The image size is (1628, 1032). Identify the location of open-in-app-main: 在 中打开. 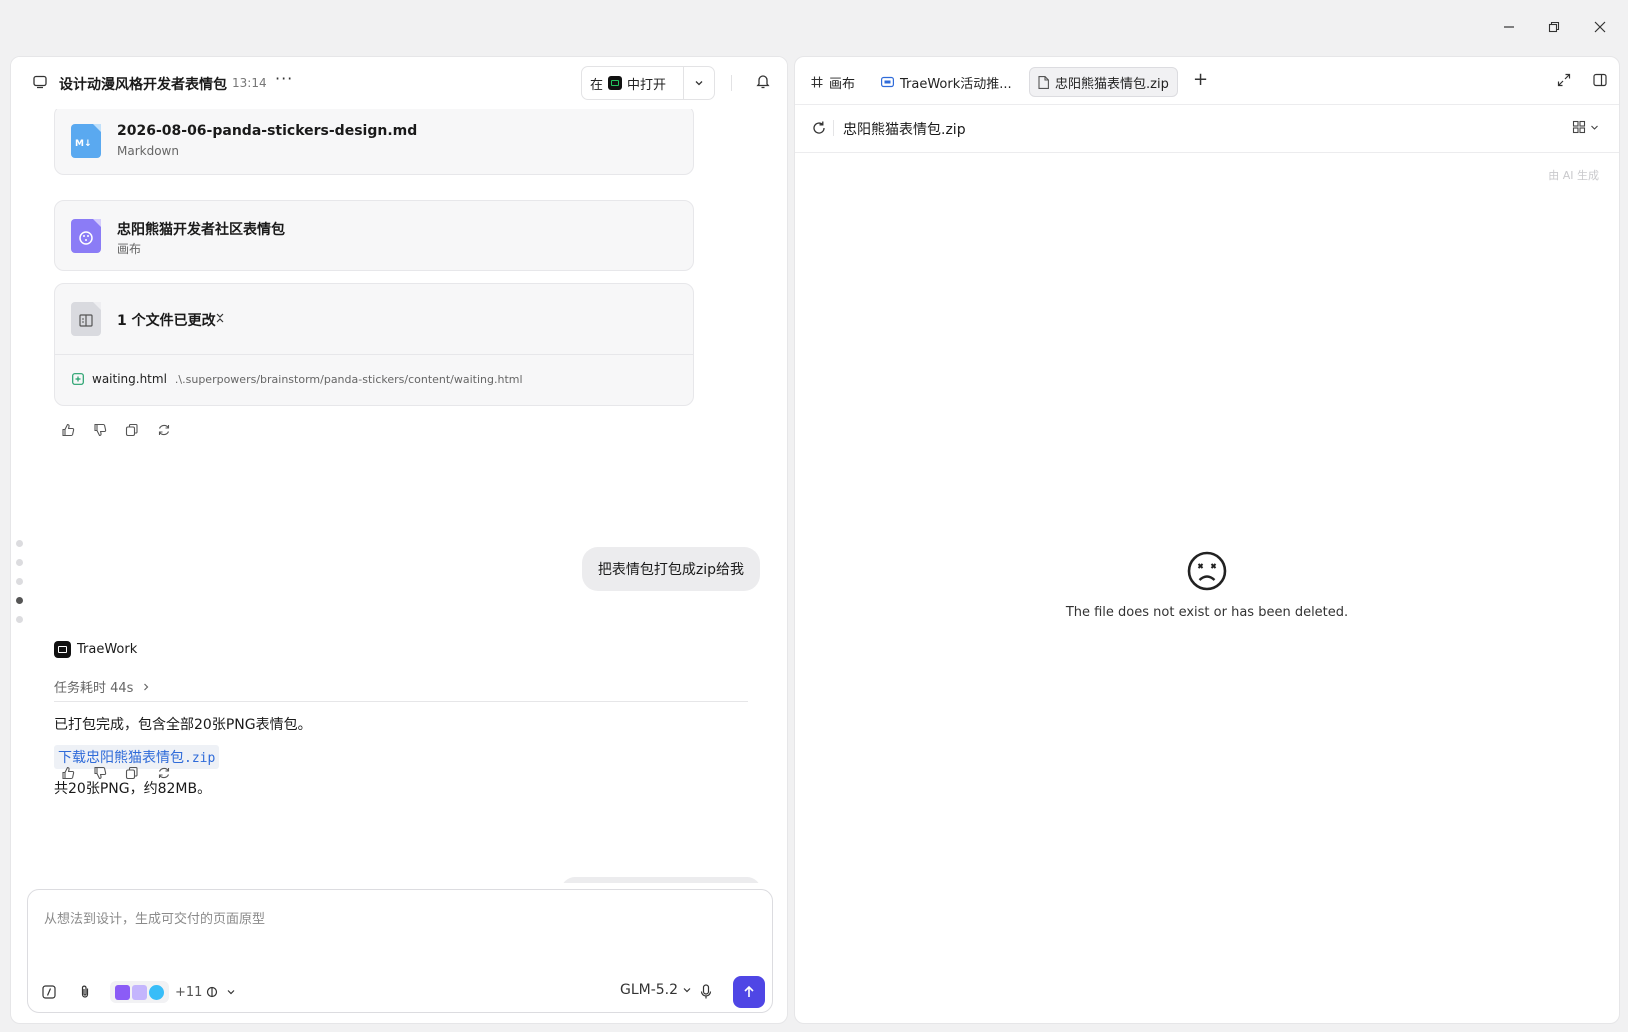
(633, 83).